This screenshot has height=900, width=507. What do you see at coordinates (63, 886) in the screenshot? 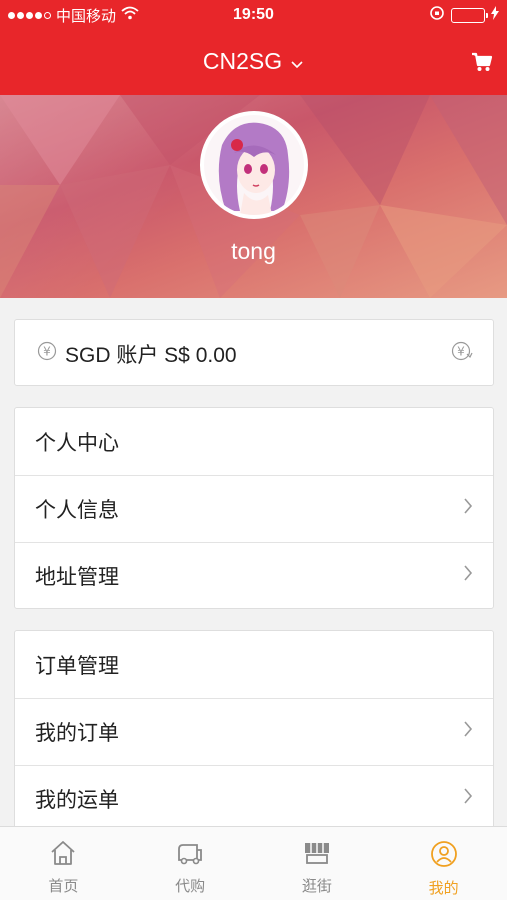
I see `tab-label: 首页` at bounding box center [63, 886].